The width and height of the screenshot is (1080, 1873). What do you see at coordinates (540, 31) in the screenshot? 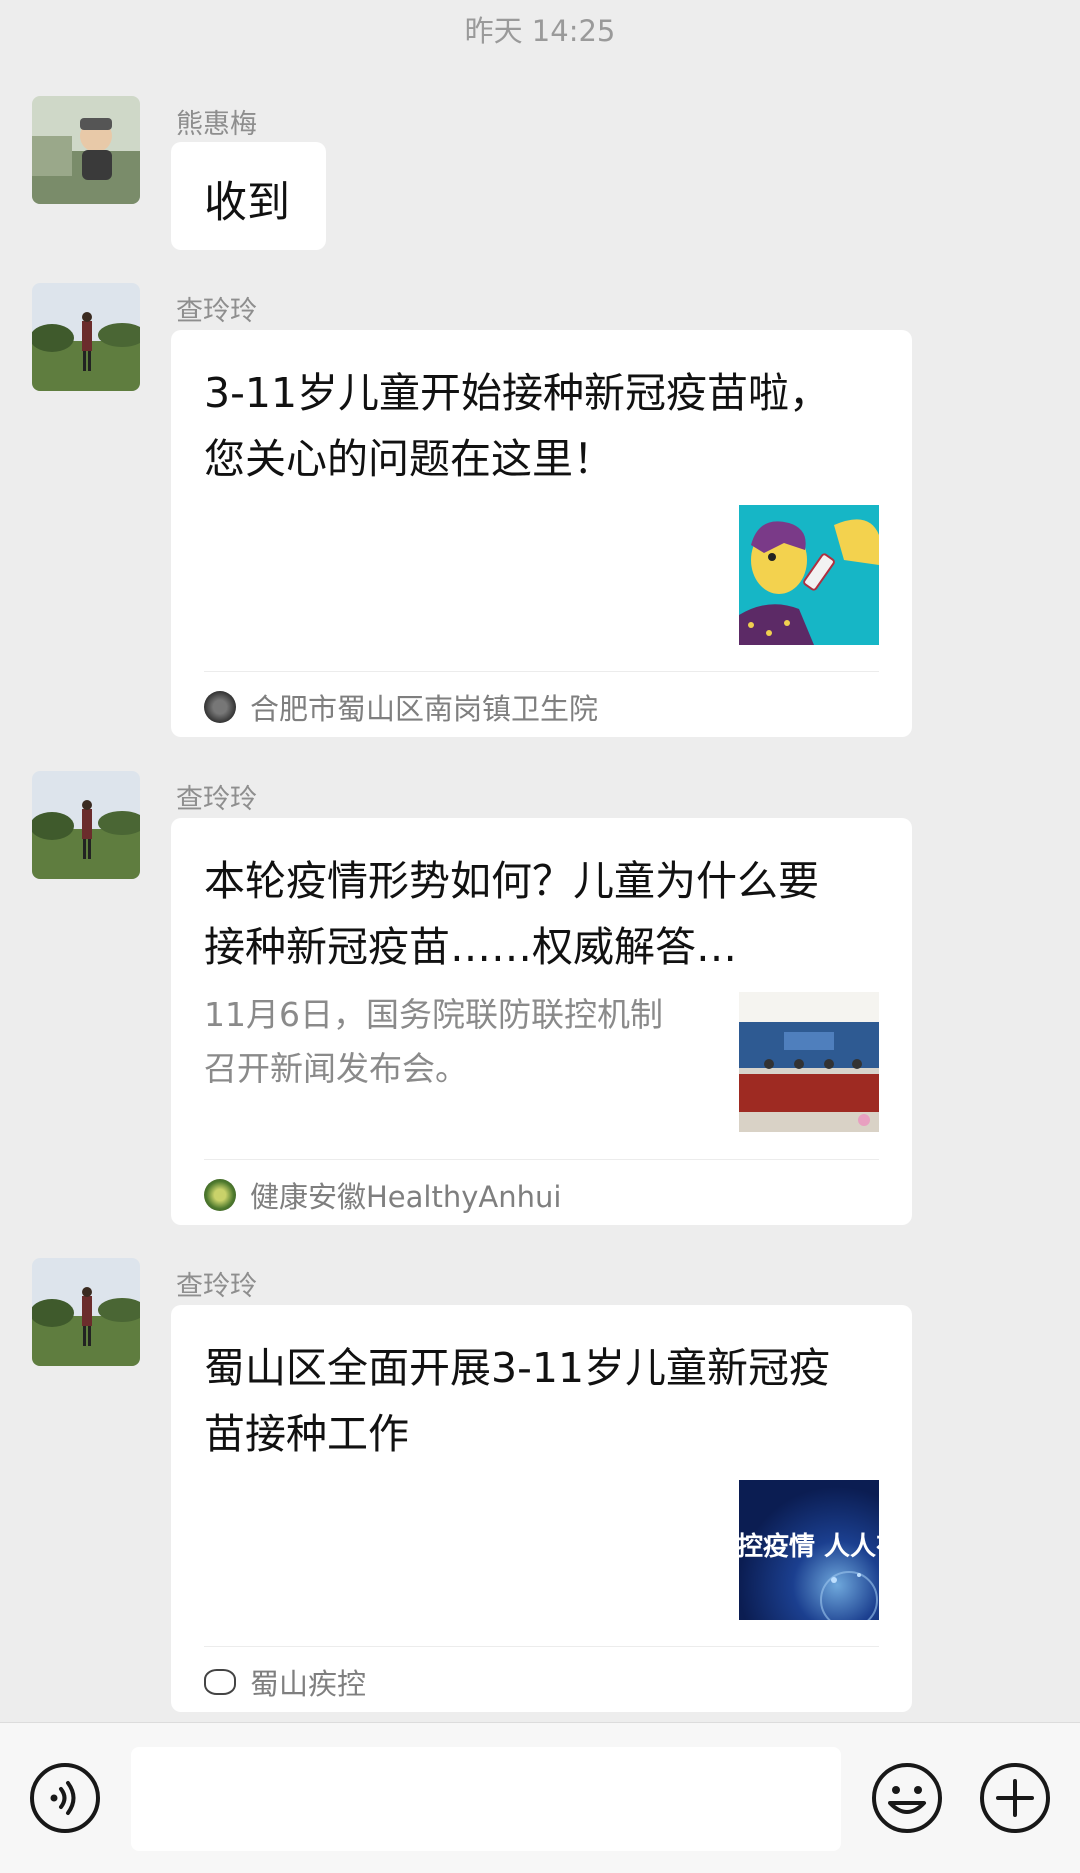
I see `chat-timestamp: 昨天 14:25` at bounding box center [540, 31].